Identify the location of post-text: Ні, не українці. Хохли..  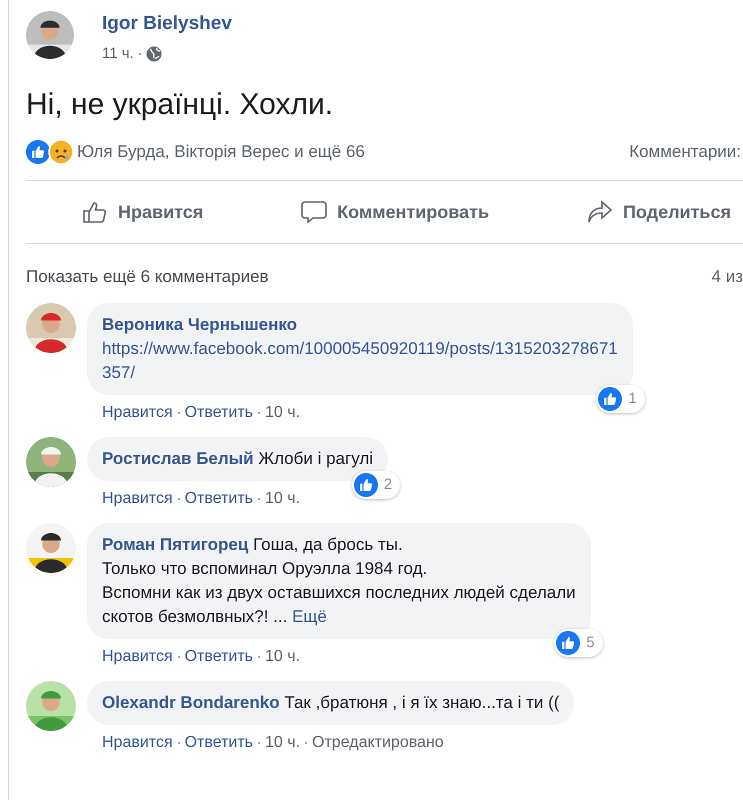
(180, 105).